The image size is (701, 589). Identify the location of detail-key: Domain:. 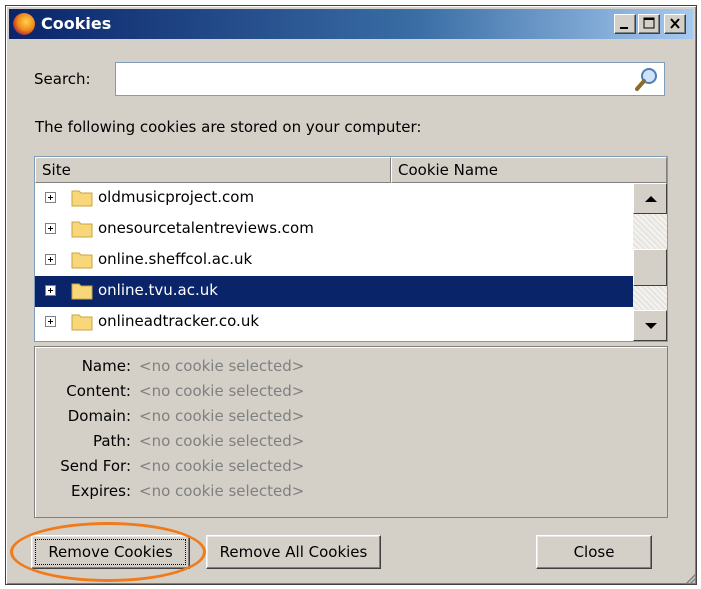
(99, 416).